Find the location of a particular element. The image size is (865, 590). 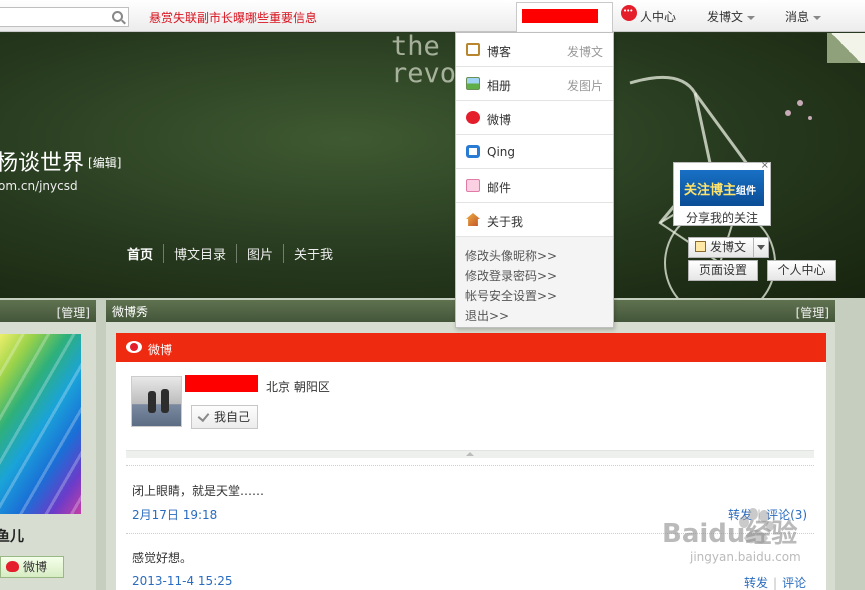

weibo-button-label: 微博 is located at coordinates (35, 567).